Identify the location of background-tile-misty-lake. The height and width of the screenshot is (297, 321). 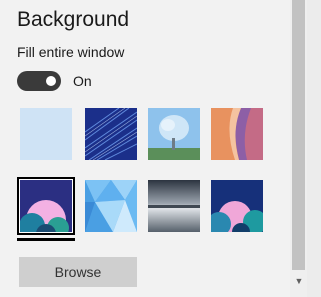
(174, 206).